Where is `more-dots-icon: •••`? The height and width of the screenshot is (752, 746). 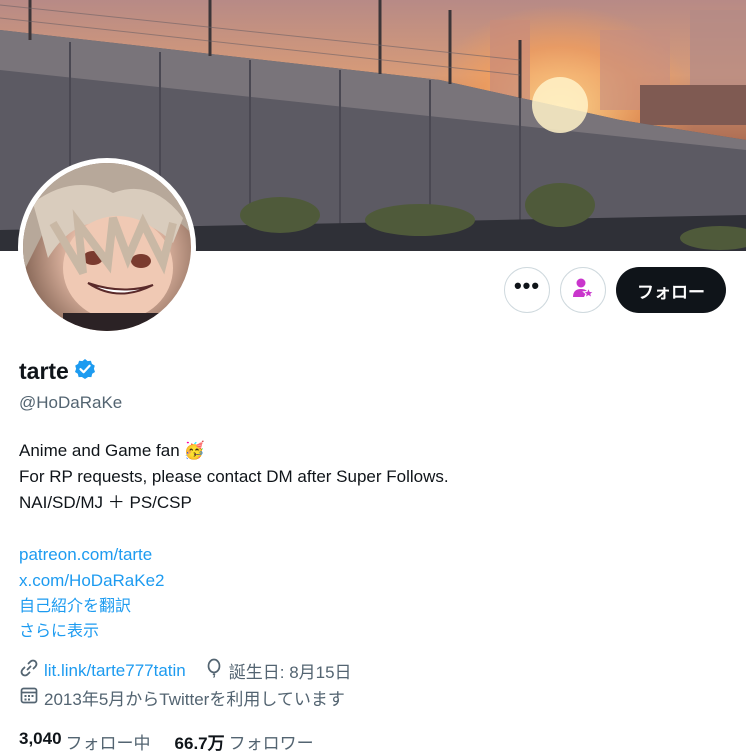 more-dots-icon: ••• is located at coordinates (527, 285).